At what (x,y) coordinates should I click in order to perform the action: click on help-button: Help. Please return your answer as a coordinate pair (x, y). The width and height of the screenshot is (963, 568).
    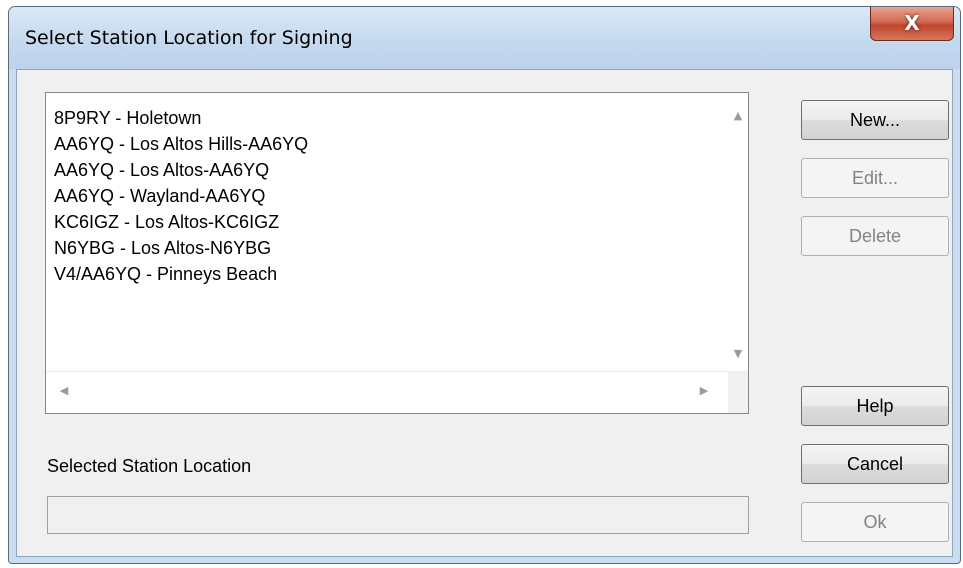
    Looking at the image, I should click on (875, 406).